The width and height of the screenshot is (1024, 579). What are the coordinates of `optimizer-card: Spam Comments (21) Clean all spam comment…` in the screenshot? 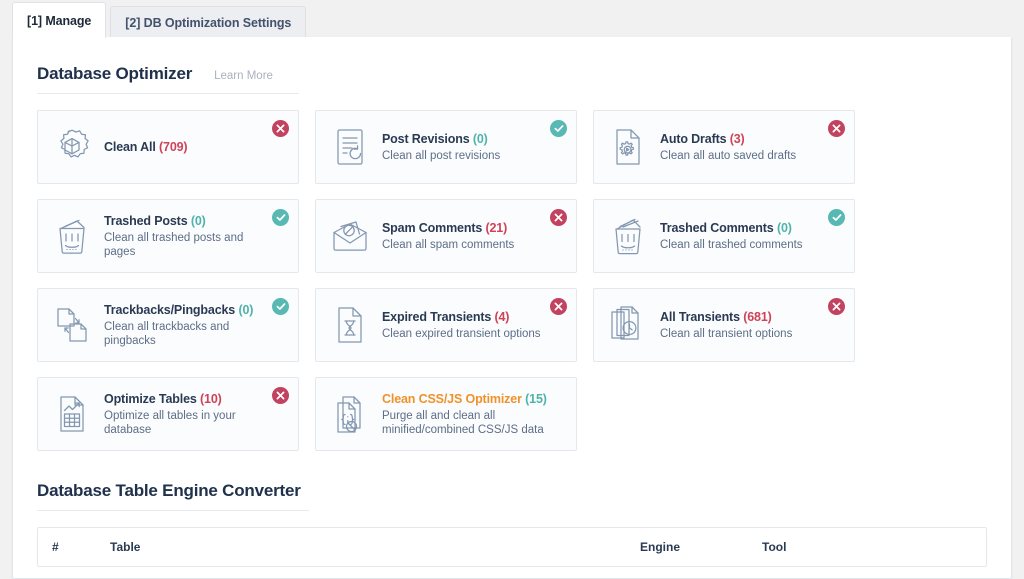 It's located at (446, 236).